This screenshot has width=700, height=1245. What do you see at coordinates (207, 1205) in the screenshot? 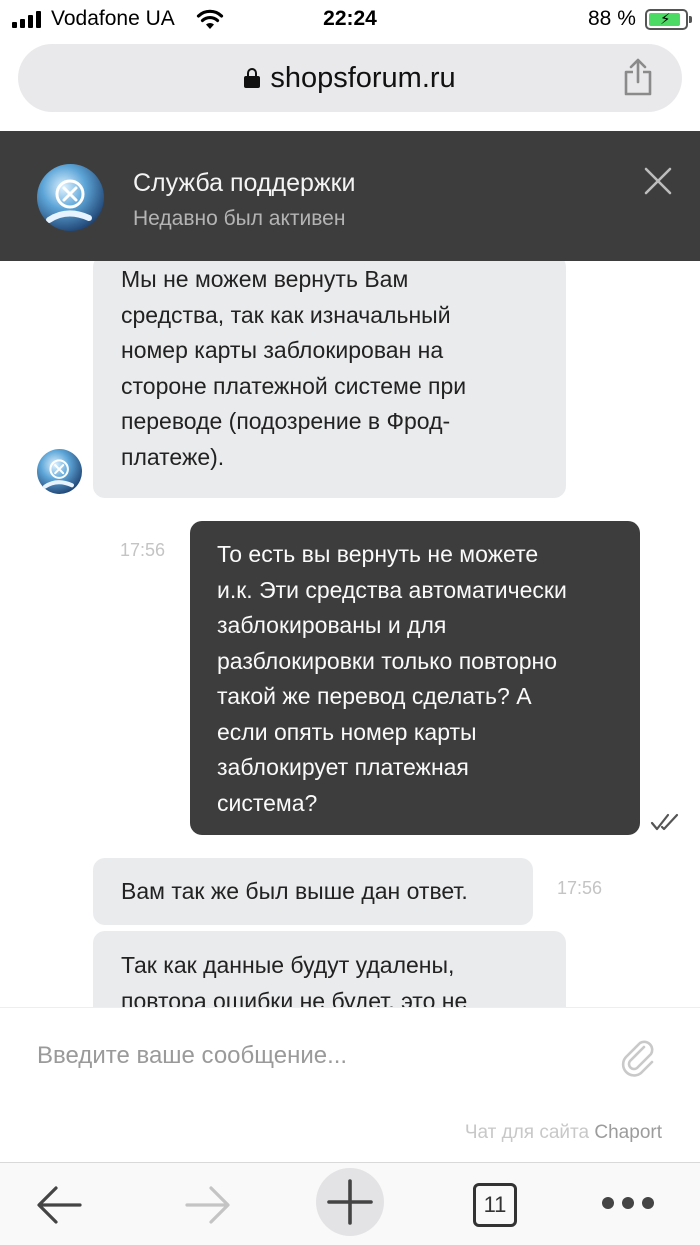
I see `forward-arrow-icon` at bounding box center [207, 1205].